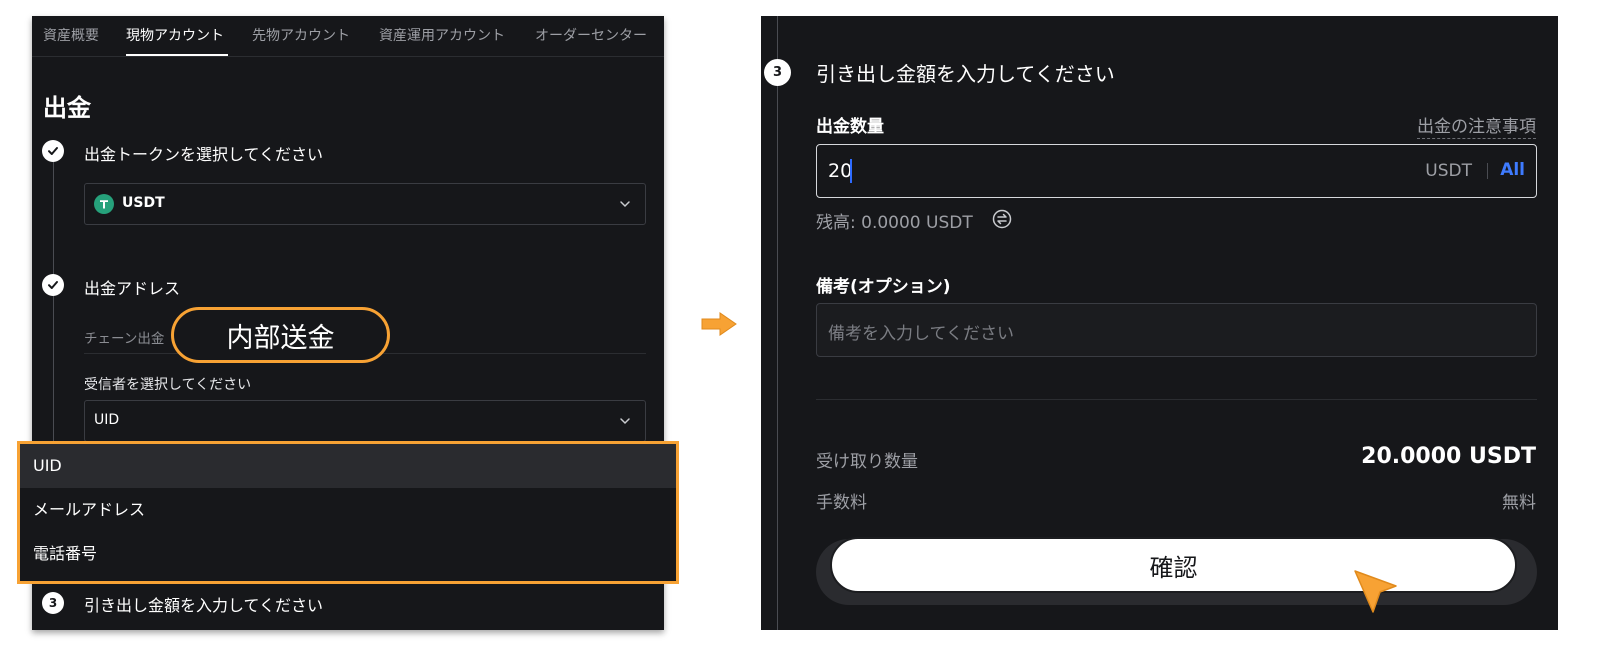  Describe the element at coordinates (1519, 503) in the screenshot. I see `fee-value: 無料` at that location.